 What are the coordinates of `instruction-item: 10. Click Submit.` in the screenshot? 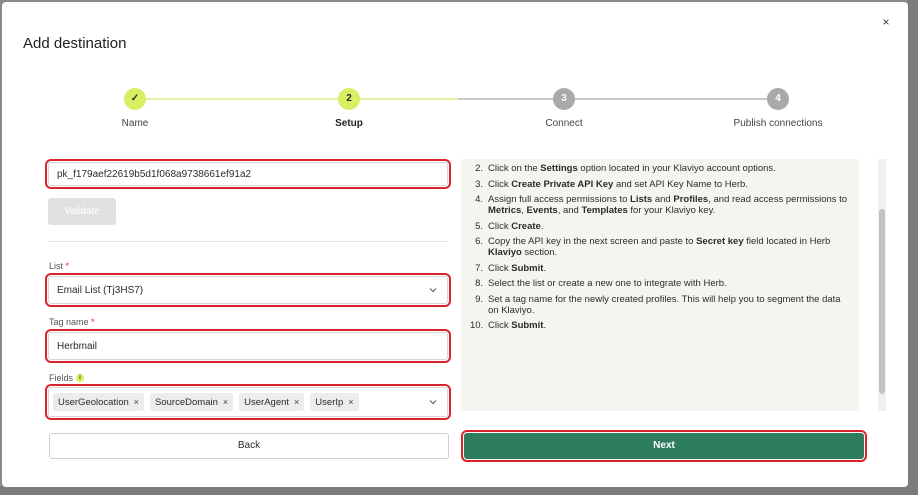 It's located at (660, 325).